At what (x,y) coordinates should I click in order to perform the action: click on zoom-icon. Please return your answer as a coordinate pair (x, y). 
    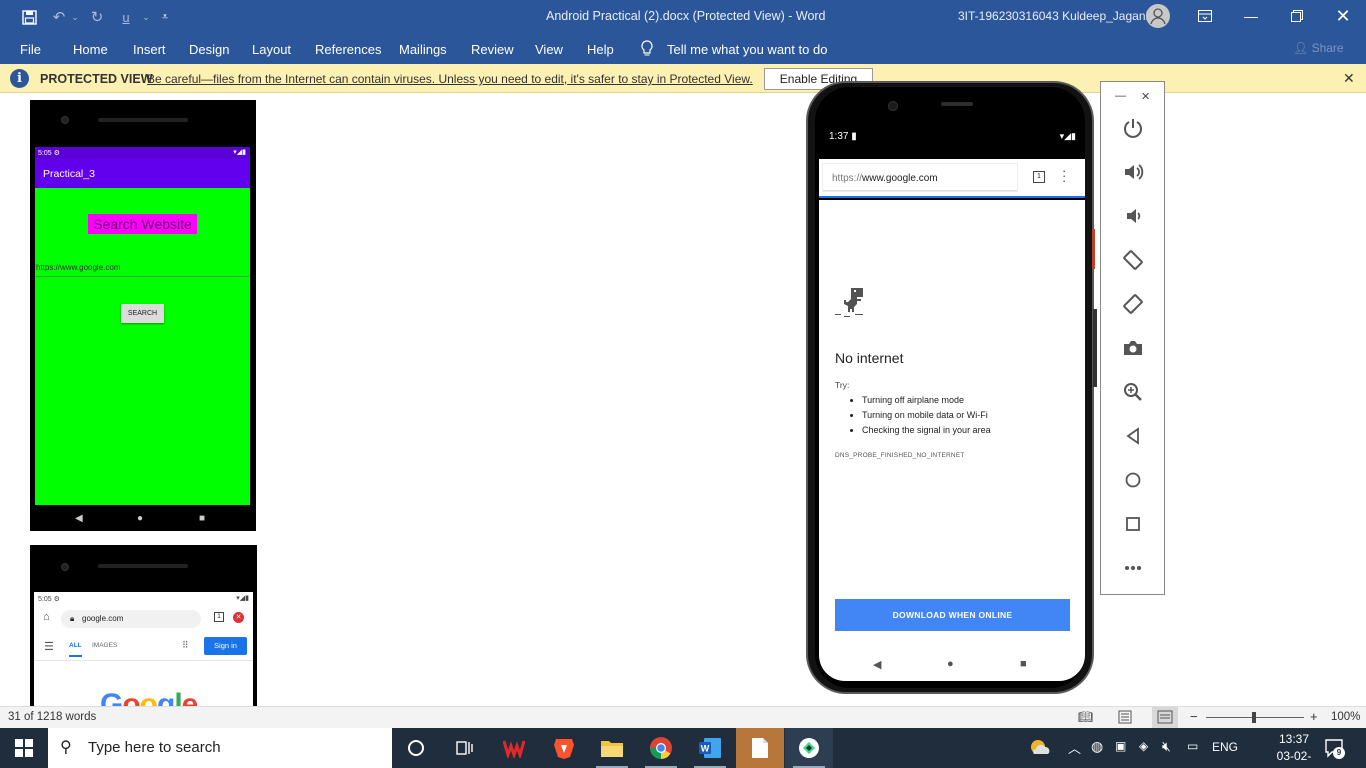
    Looking at the image, I should click on (1133, 392).